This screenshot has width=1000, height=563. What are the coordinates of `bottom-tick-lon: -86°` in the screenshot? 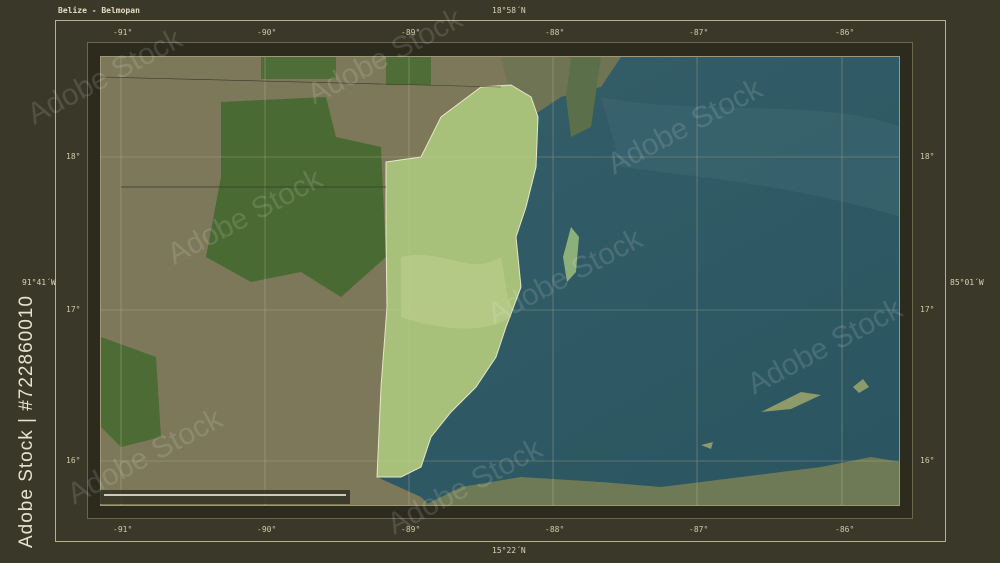 It's located at (845, 529).